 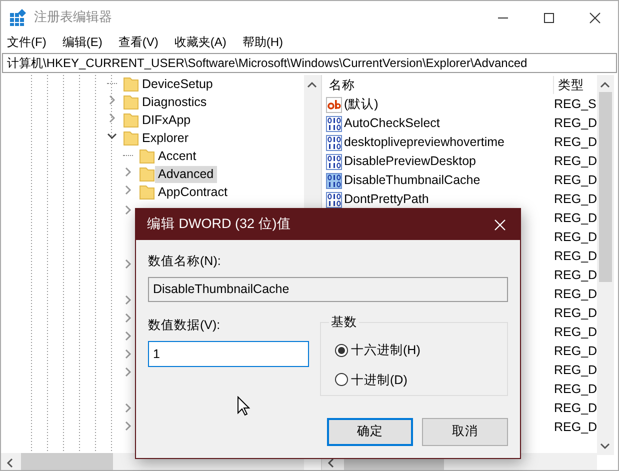 What do you see at coordinates (73, 17) in the screenshot?
I see `window-title: 注册表编辑器` at bounding box center [73, 17].